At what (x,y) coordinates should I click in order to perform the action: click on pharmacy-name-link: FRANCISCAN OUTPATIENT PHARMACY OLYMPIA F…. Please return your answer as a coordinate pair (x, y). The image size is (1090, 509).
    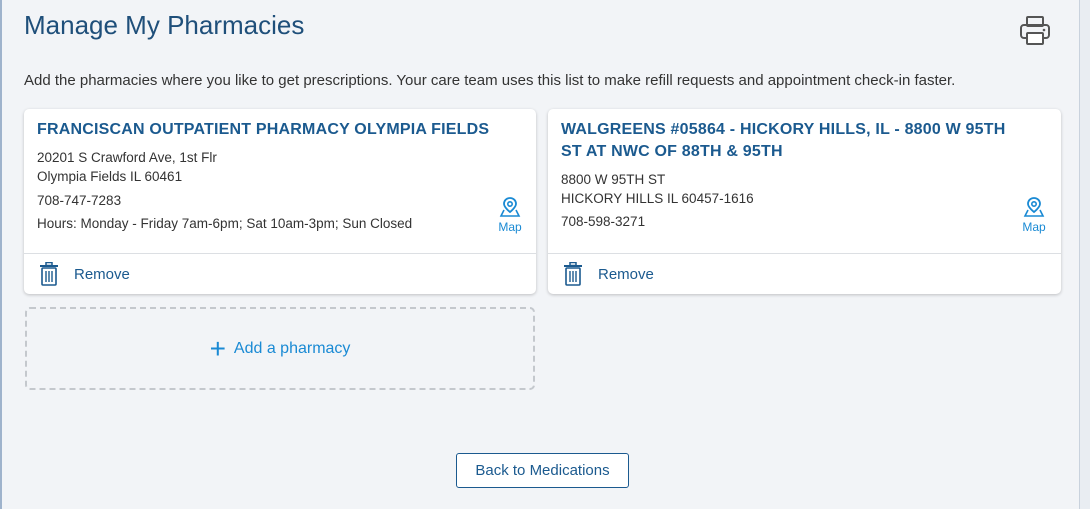
    Looking at the image, I should click on (266, 130).